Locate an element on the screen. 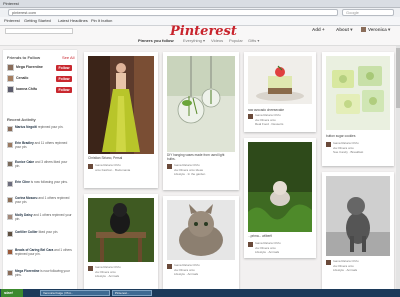 This screenshot has width=400, height=297. activity-item: Eunice Cabe and 3 others liked your pin. is located at coordinates (44, 164).